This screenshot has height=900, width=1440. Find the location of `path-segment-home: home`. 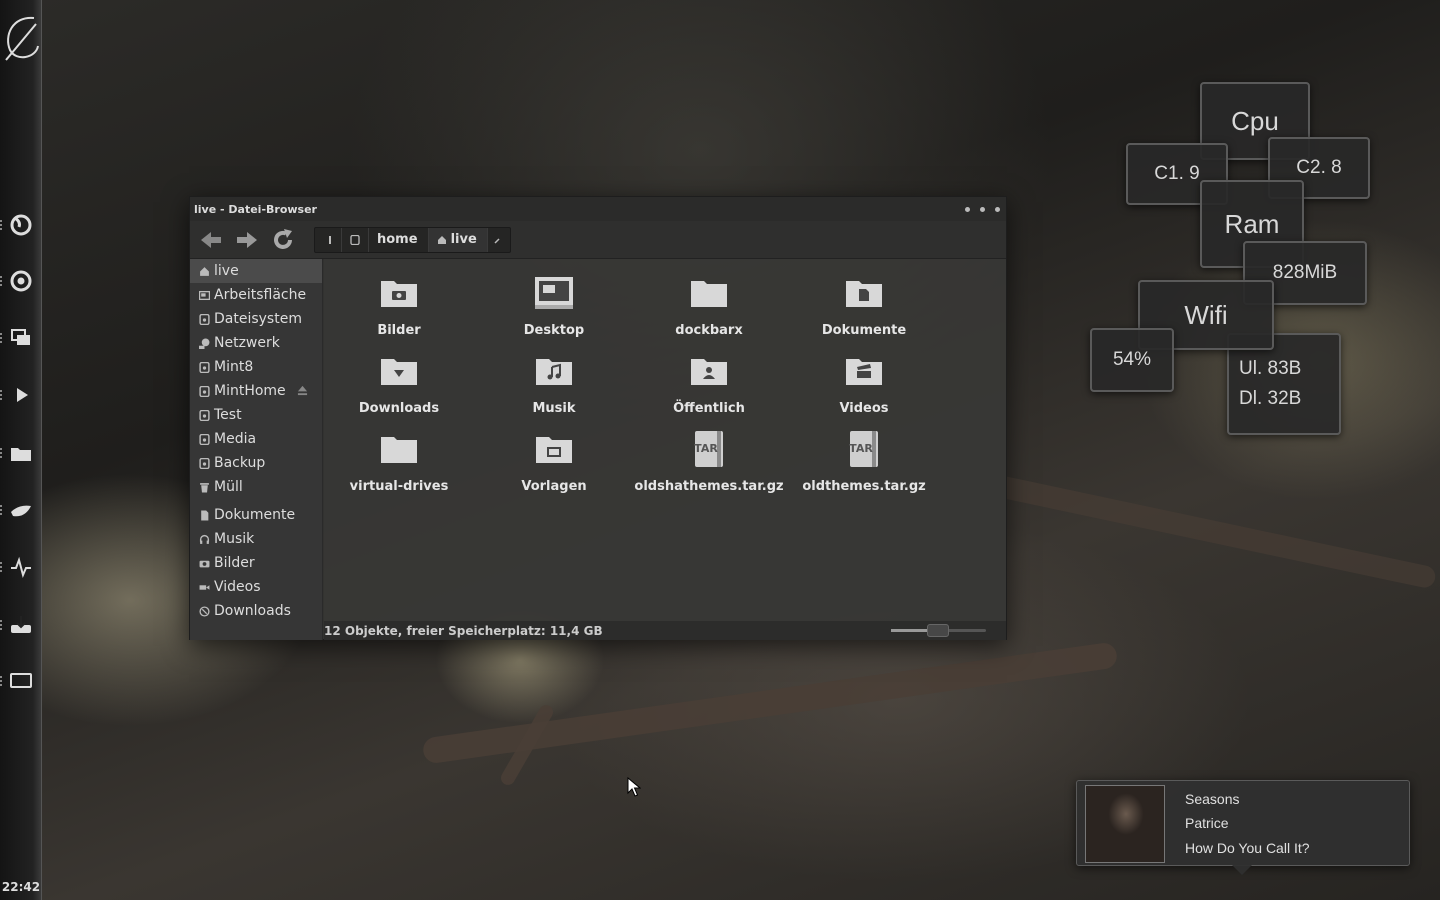

path-segment-home: home is located at coordinates (399, 239).